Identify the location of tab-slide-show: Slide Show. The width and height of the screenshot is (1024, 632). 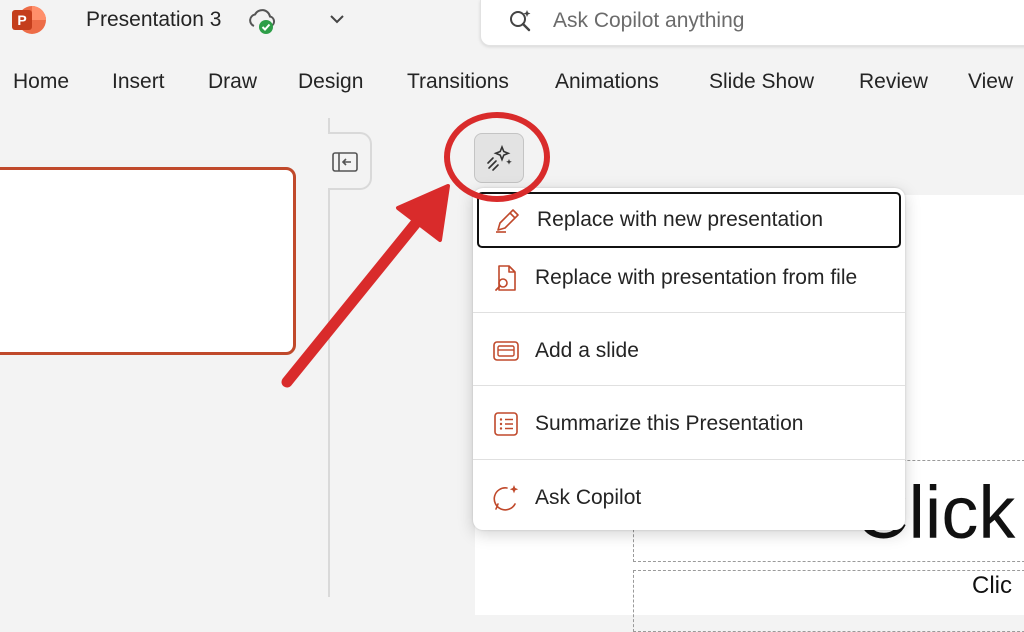
(761, 82).